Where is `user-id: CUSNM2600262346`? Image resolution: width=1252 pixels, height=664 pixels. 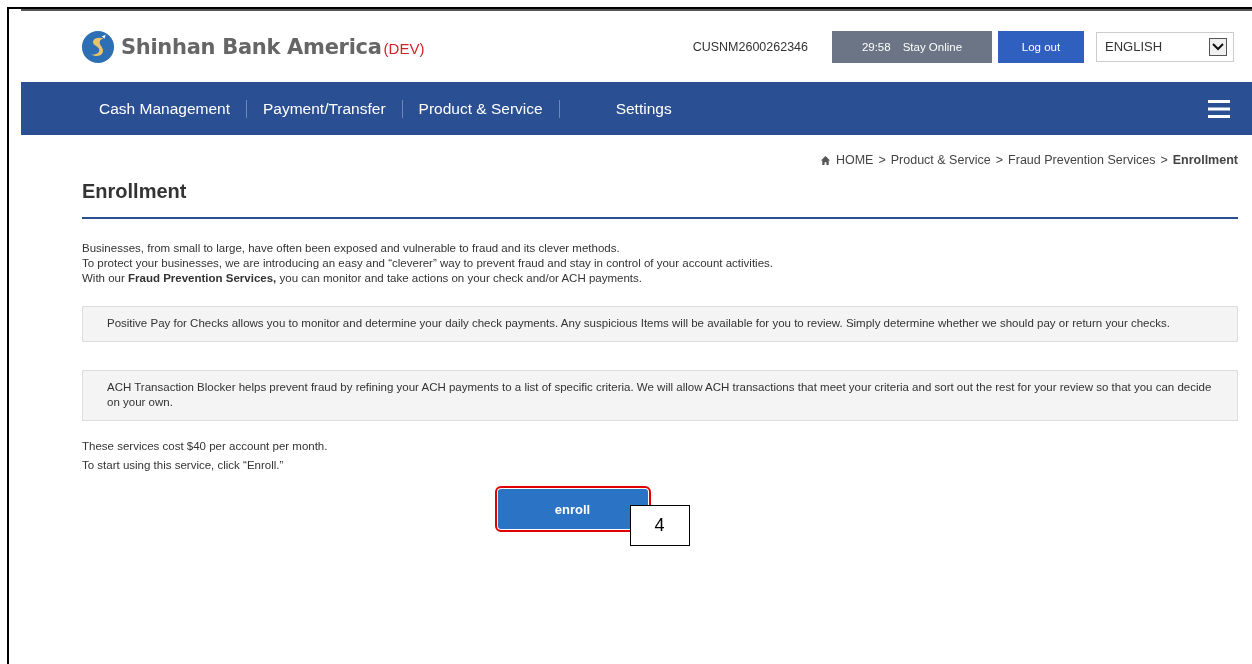 user-id: CUSNM2600262346 is located at coordinates (750, 46).